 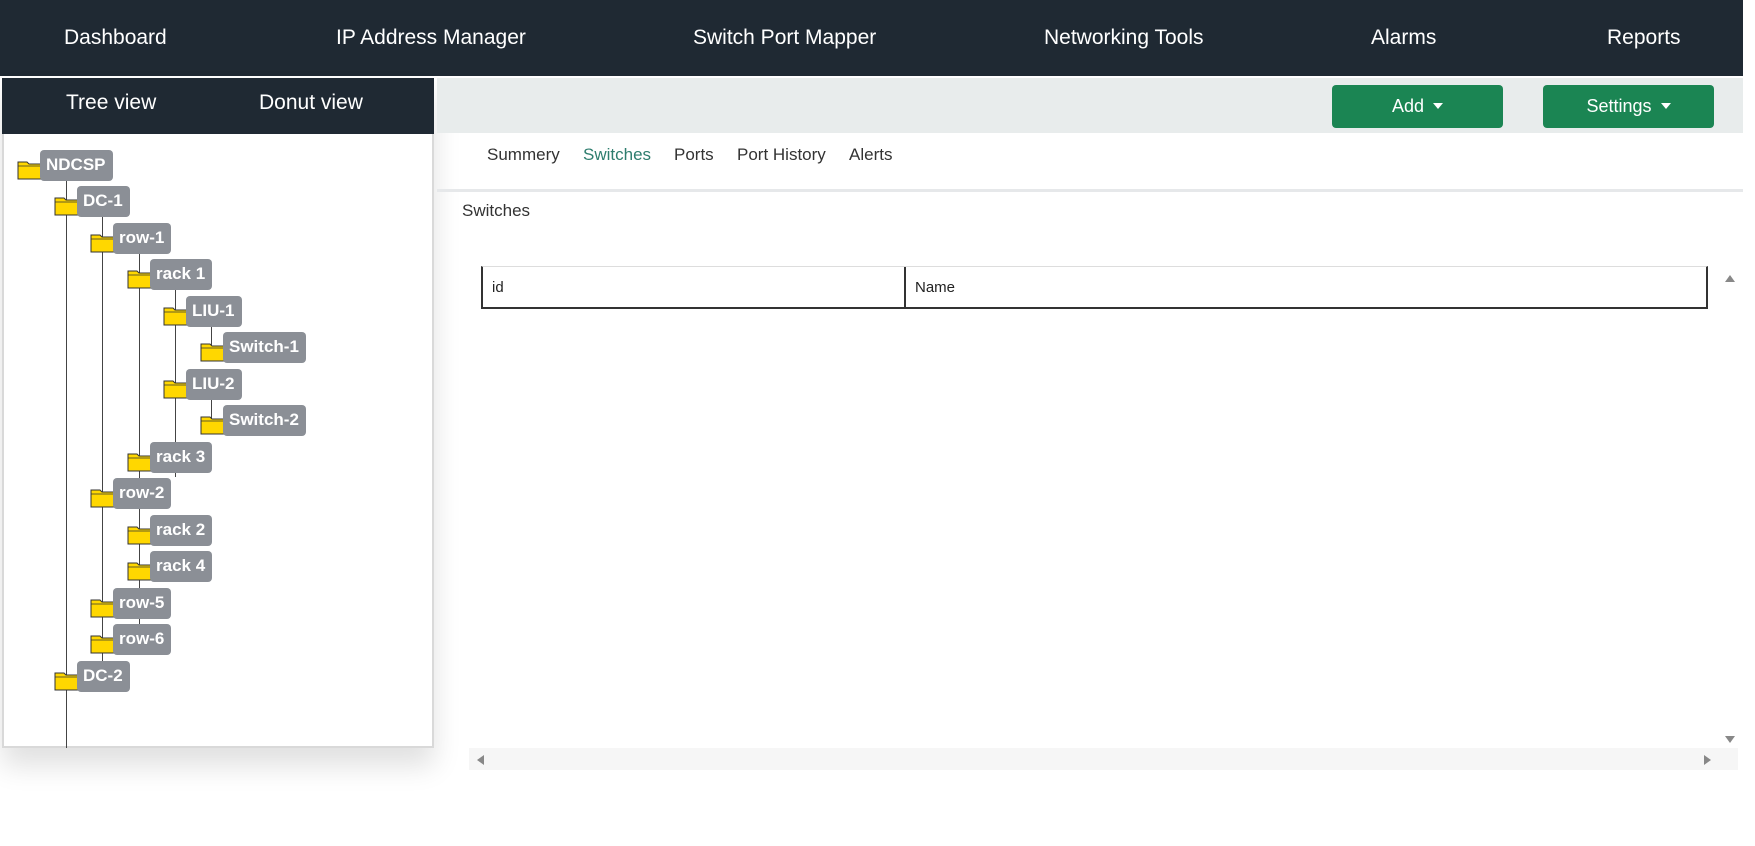 What do you see at coordinates (214, 384) in the screenshot?
I see `tree-node-label: LIU-2` at bounding box center [214, 384].